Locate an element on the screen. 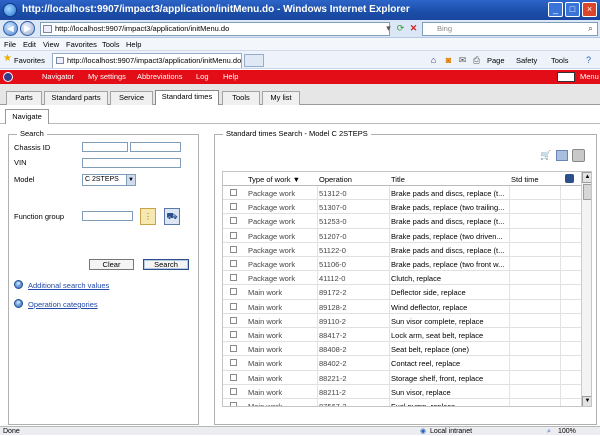  nav-my-settings: My settings is located at coordinates (107, 76).